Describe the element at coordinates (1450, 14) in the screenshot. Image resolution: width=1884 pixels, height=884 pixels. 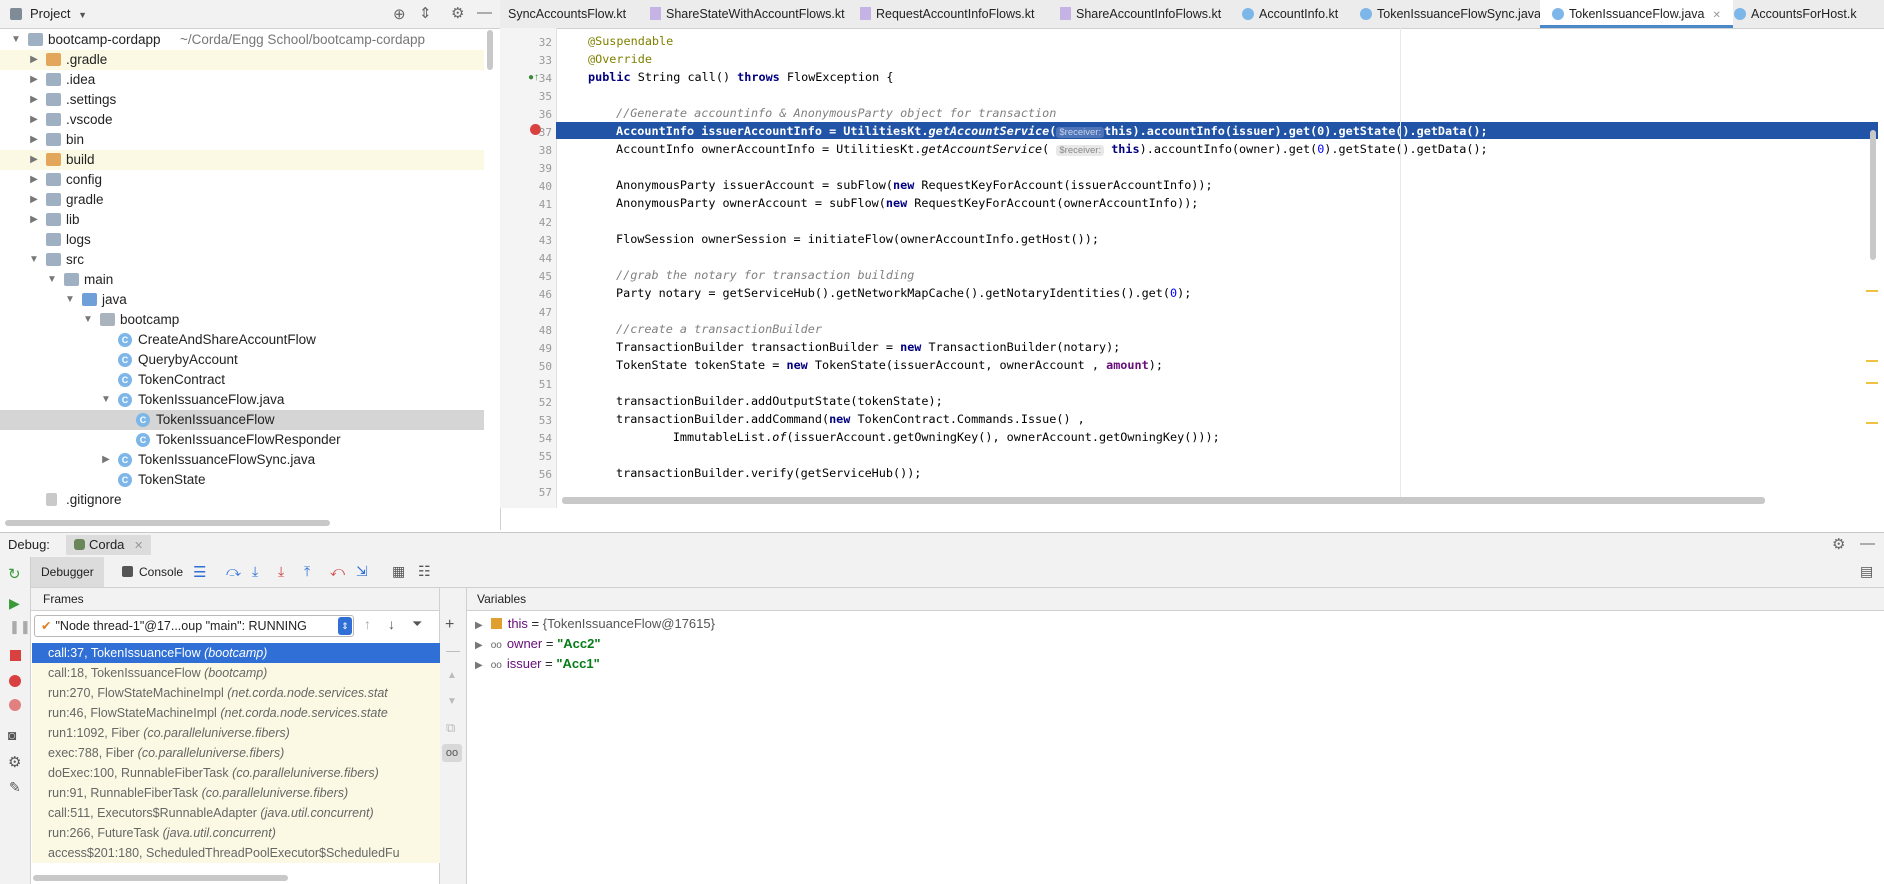
I see `editor-tab: TokenIssuanceFlowSync.java` at that location.